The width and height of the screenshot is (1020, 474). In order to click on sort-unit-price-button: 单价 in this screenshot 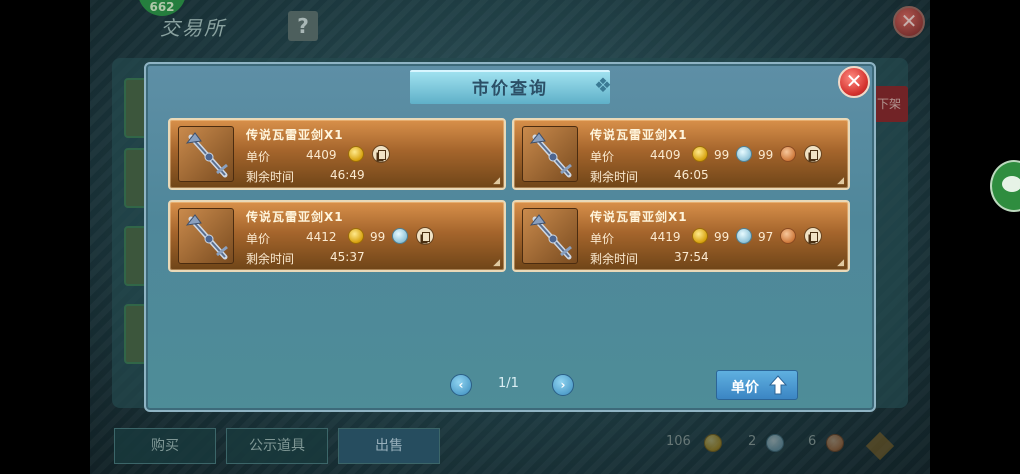, I will do `click(757, 385)`.